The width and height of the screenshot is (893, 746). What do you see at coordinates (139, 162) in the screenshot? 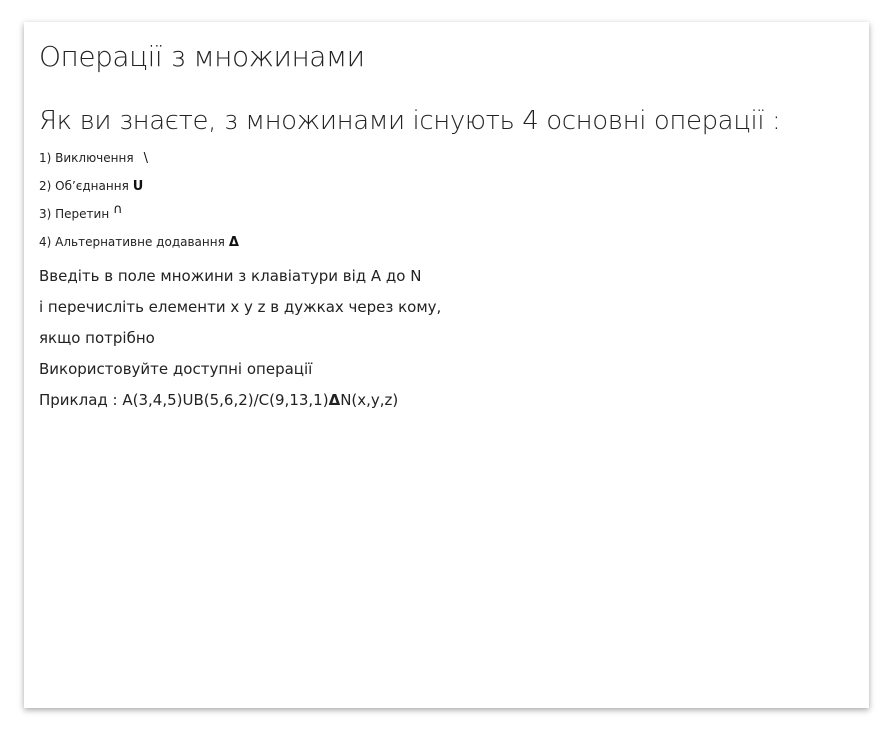
I see `list-item: 1) Виключення \` at bounding box center [139, 162].